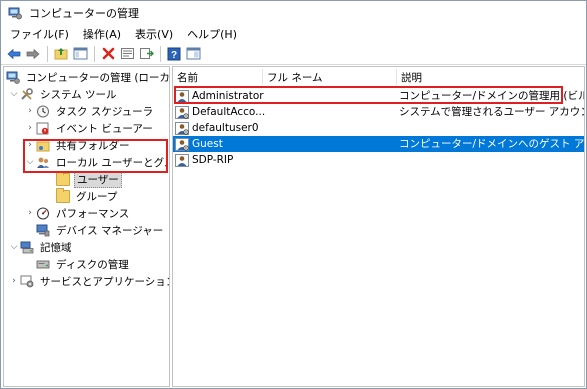 This screenshot has width=587, height=389. I want to click on column-header-name: 名前, so click(218, 77).